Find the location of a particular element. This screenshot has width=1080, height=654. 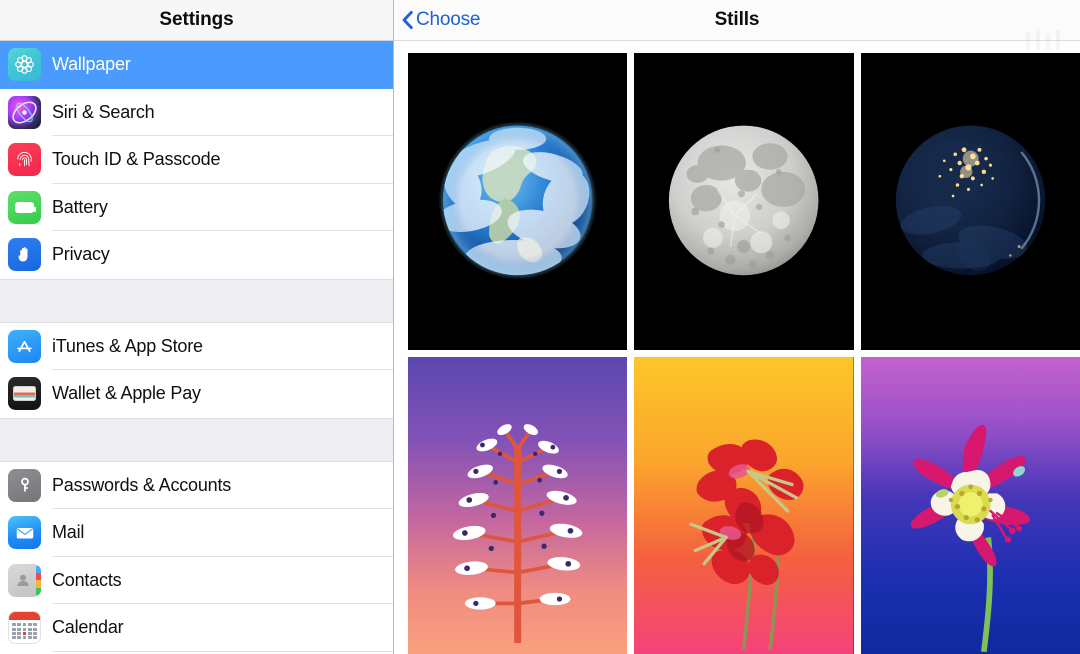

sidebar-item-label: iTunes & App Store is located at coordinates (127, 345).